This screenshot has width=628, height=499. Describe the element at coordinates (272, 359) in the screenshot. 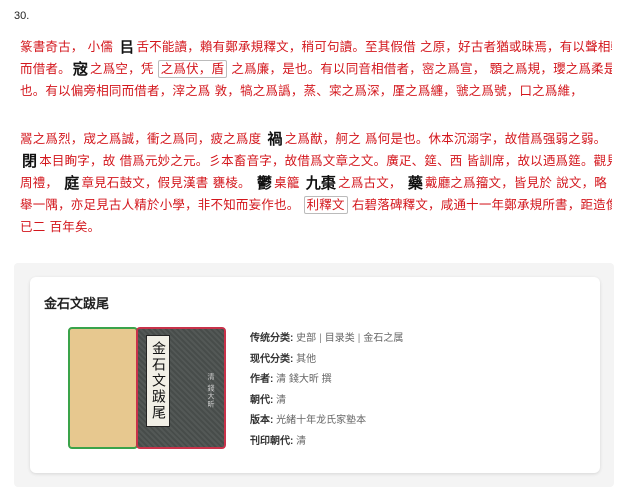

I see `meta-key: 现代分类:` at that location.